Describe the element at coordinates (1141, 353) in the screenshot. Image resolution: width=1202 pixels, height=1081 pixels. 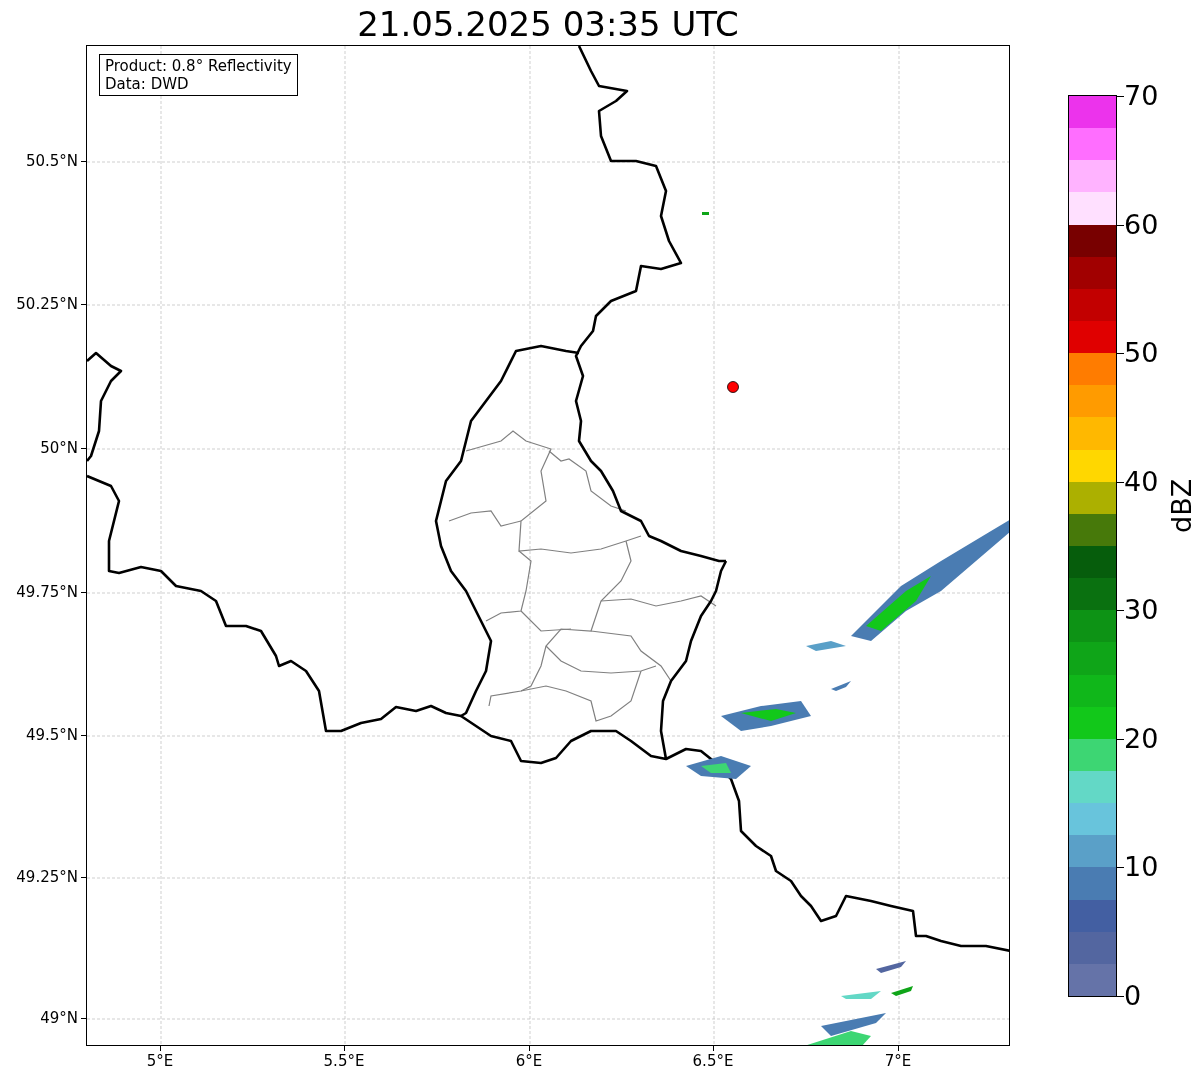
I see `colorbar-tick-label: 50` at that location.